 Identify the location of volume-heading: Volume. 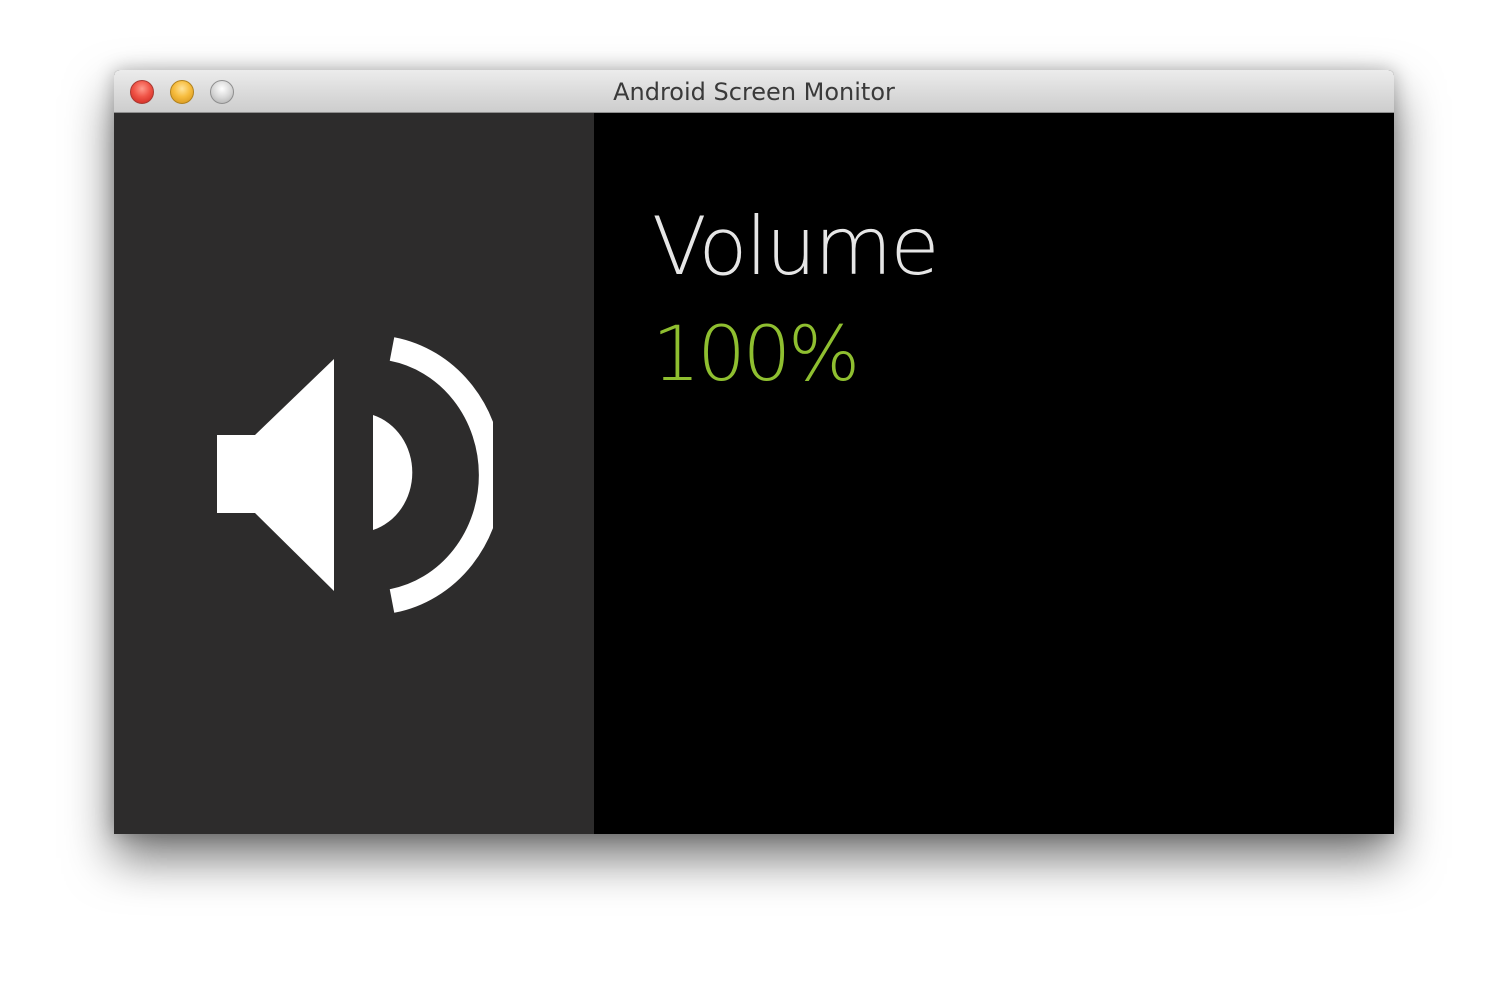
(796, 246).